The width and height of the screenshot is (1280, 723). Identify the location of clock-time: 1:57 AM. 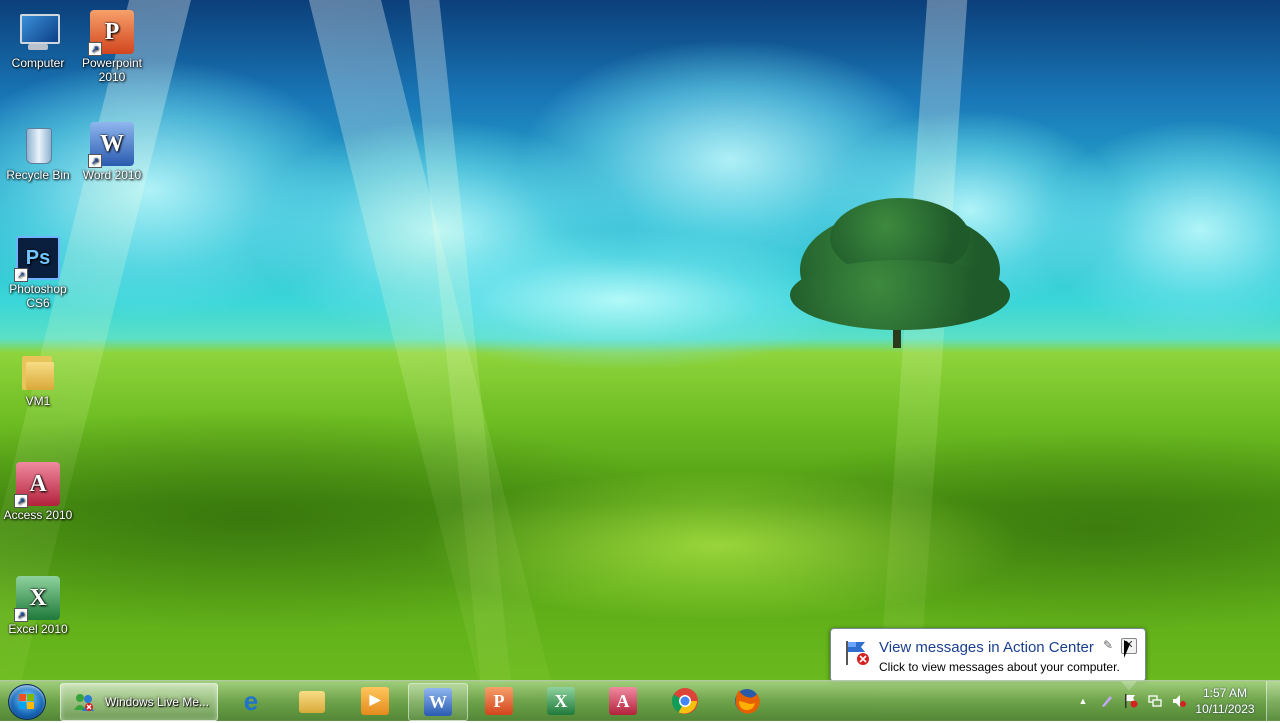
(1225, 693).